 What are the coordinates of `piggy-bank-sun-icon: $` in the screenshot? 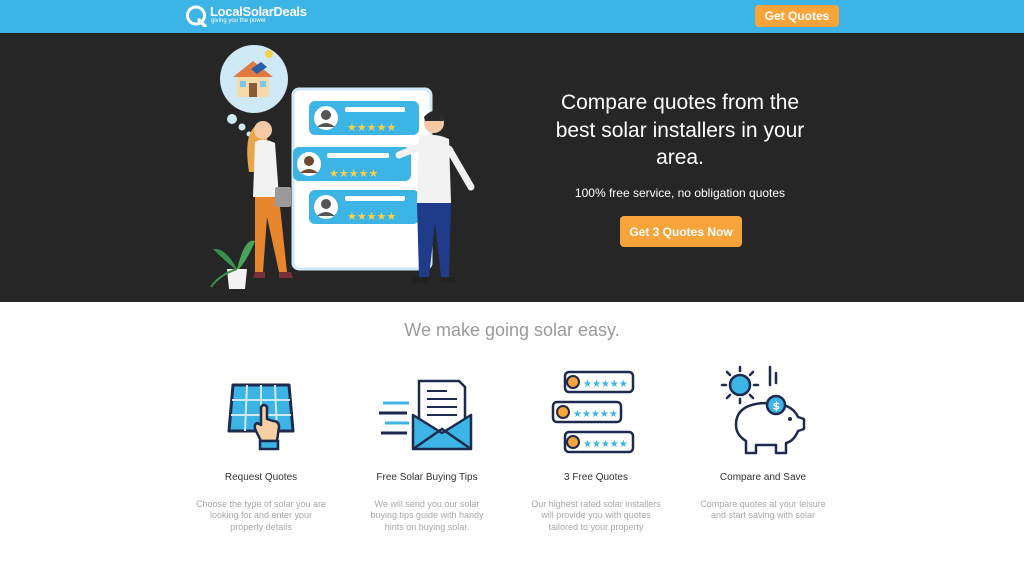 It's located at (763, 412).